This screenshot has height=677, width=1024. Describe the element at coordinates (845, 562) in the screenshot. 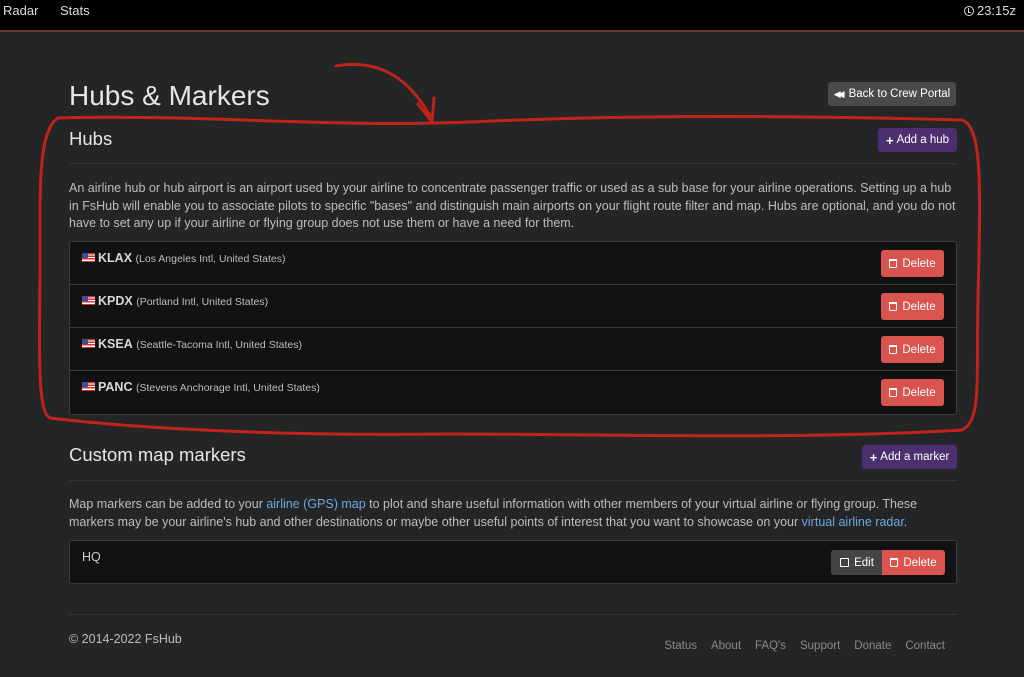

I see `edit-icon` at that location.